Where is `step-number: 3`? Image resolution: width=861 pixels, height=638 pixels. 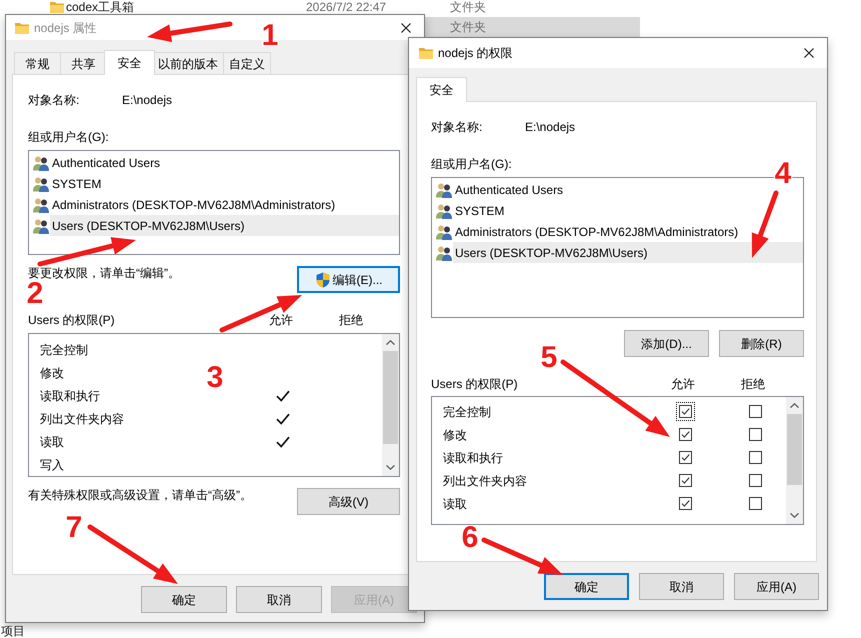 step-number: 3 is located at coordinates (215, 378).